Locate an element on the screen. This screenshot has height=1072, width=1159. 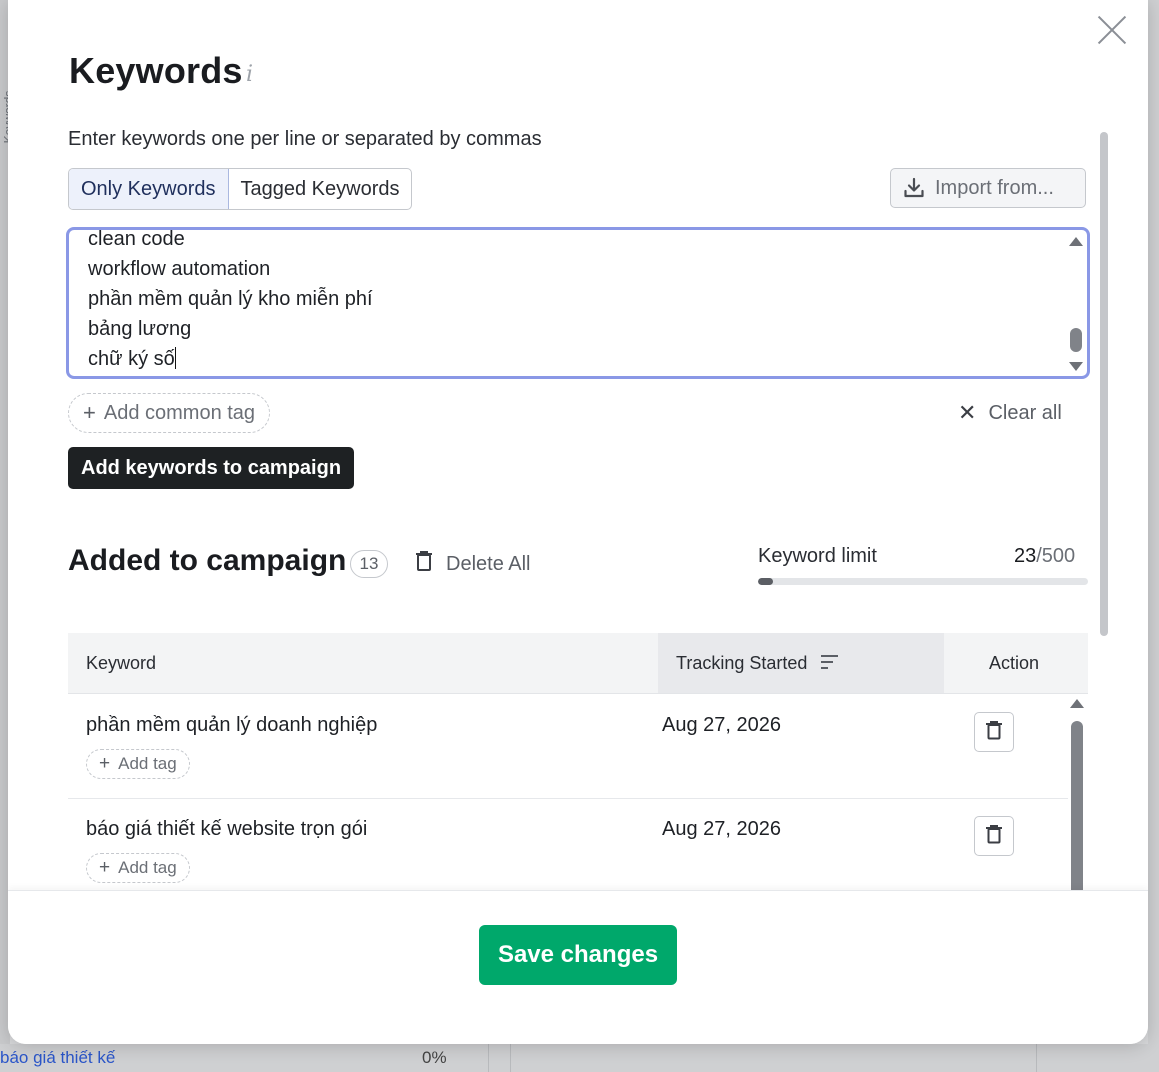
clear-all-label: Clear all is located at coordinates (1025, 412).